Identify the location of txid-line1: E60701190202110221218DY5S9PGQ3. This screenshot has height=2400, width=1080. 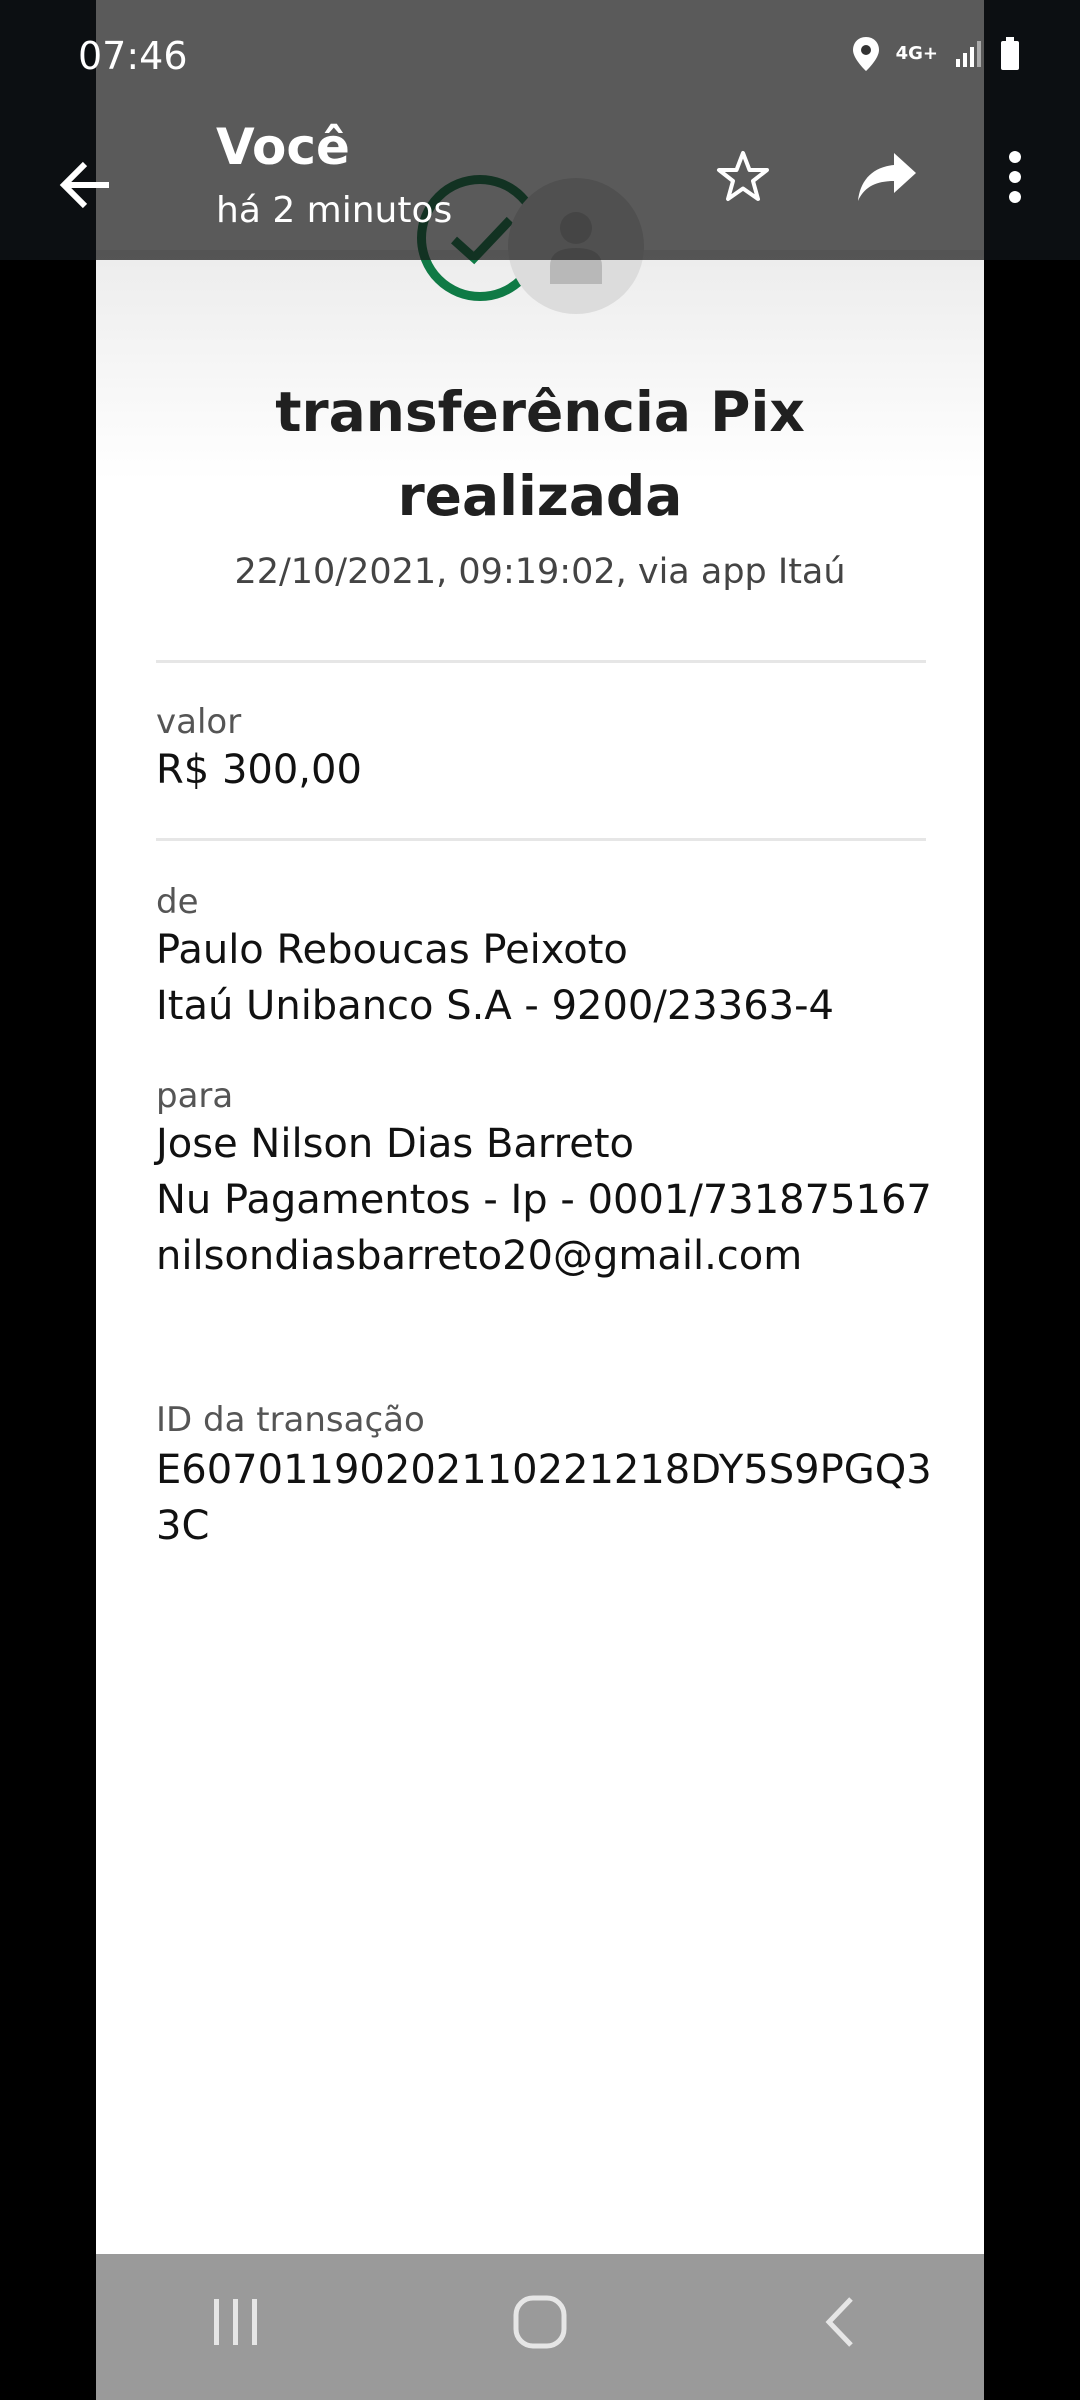
(544, 1470).